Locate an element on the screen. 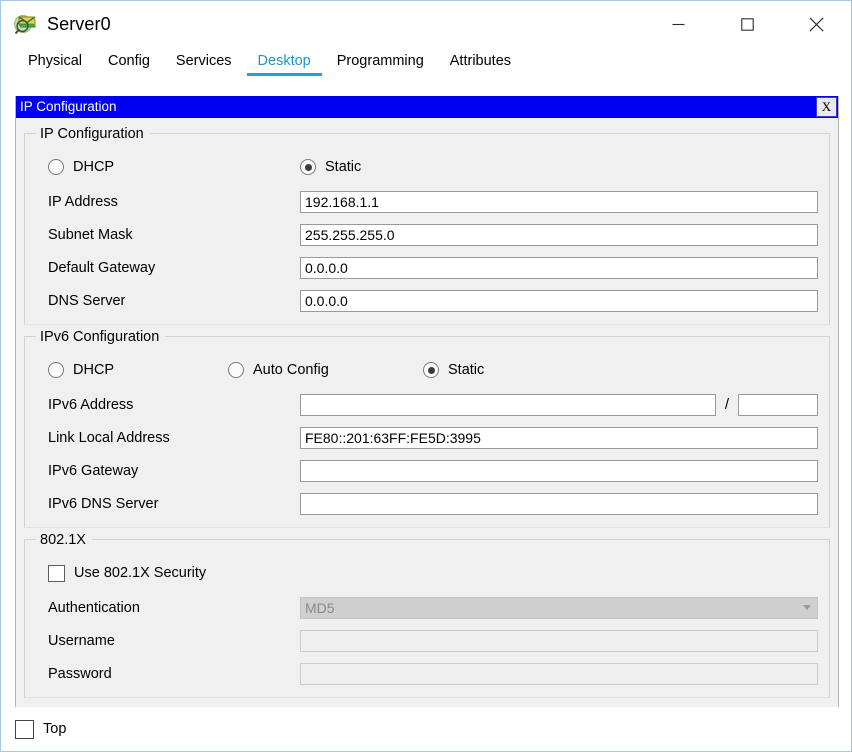  tab-config: Config is located at coordinates (129, 64).